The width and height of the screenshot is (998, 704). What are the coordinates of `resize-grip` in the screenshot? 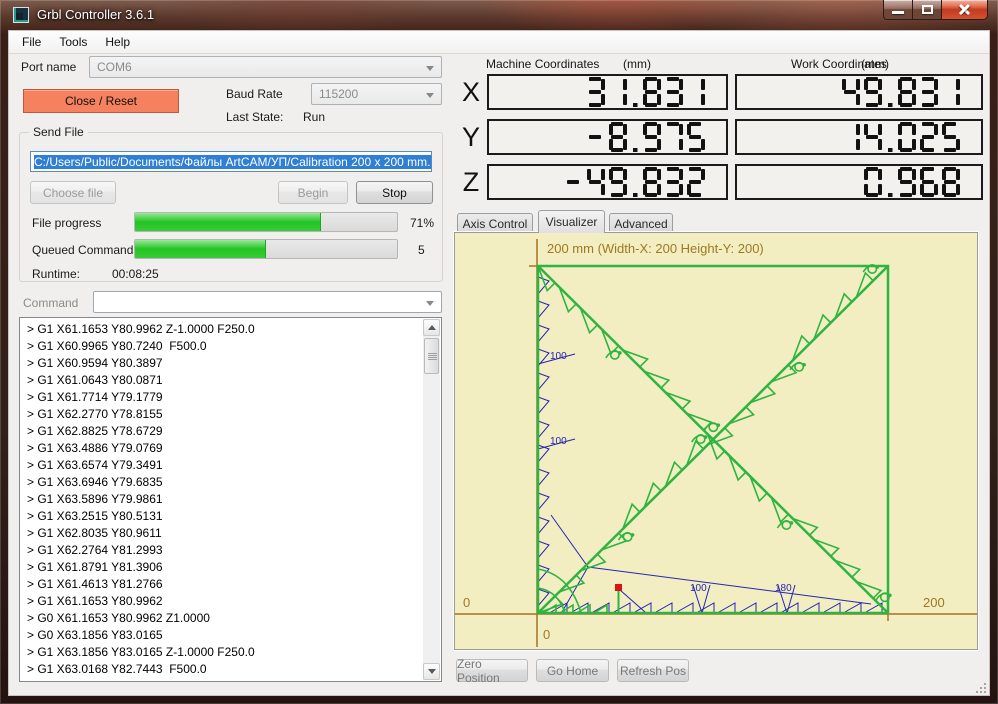 It's located at (981, 688).